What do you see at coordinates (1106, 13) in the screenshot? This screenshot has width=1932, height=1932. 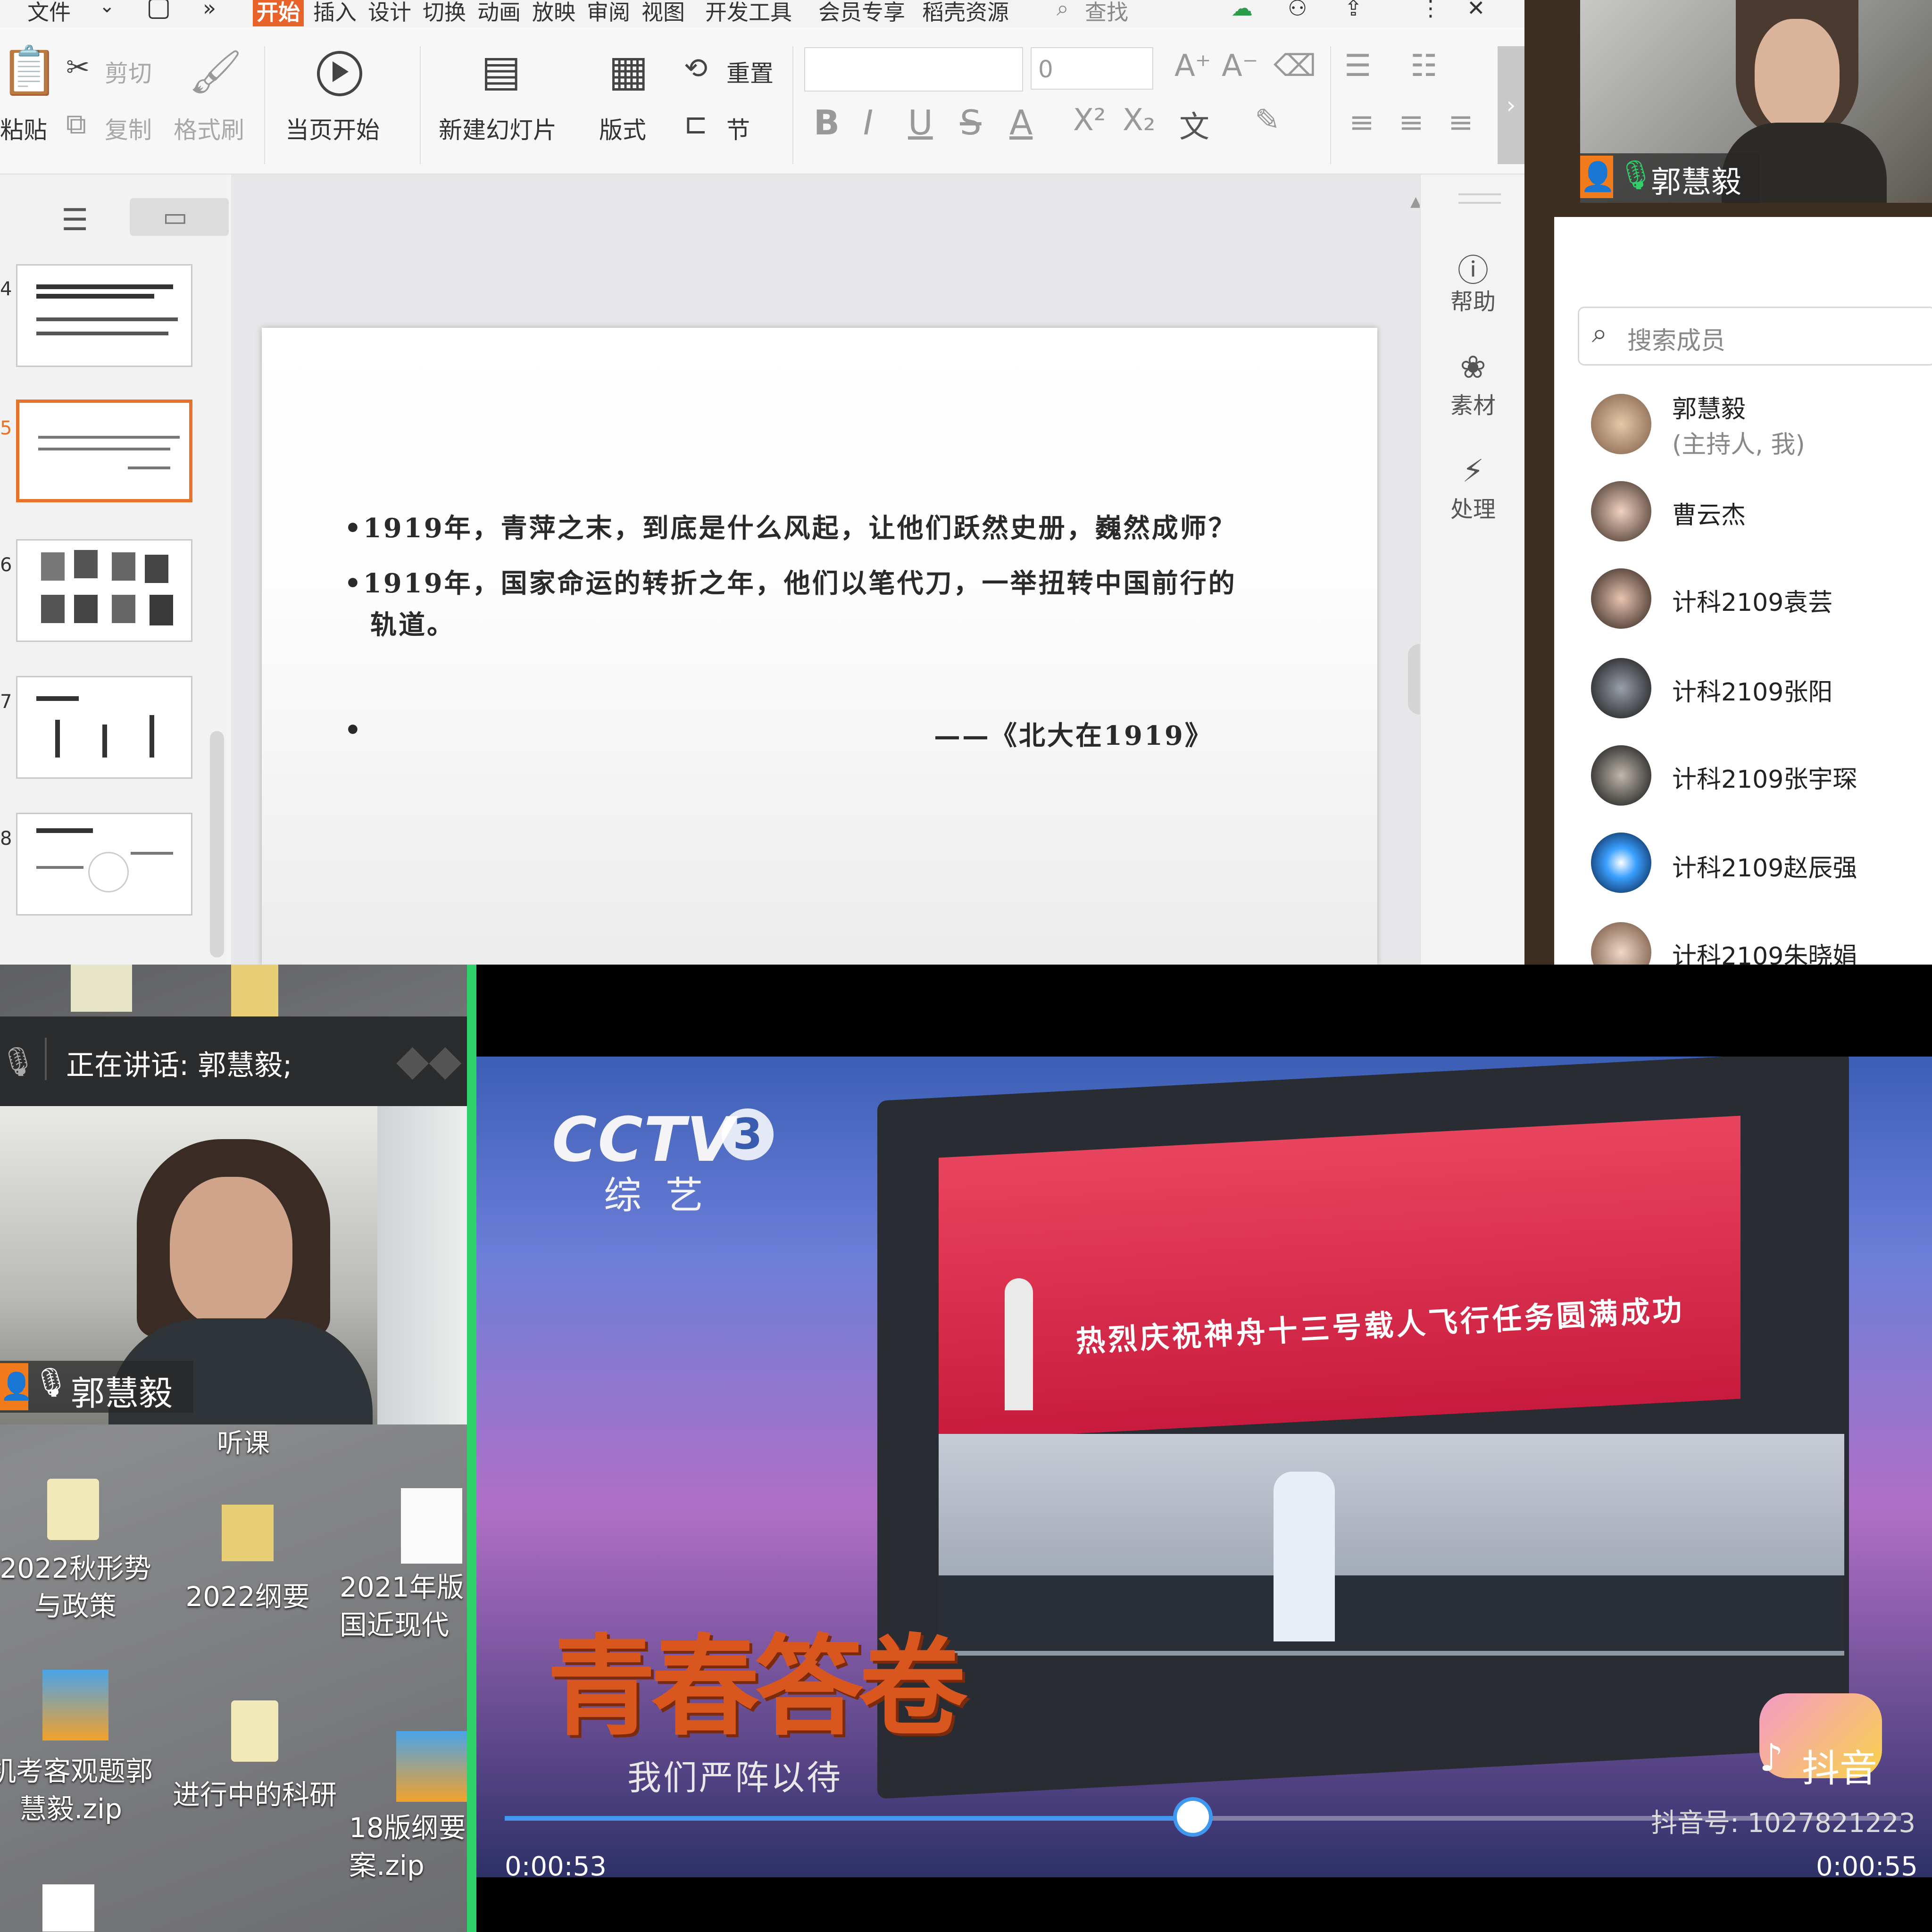 I see `menu-search: 查找` at bounding box center [1106, 13].